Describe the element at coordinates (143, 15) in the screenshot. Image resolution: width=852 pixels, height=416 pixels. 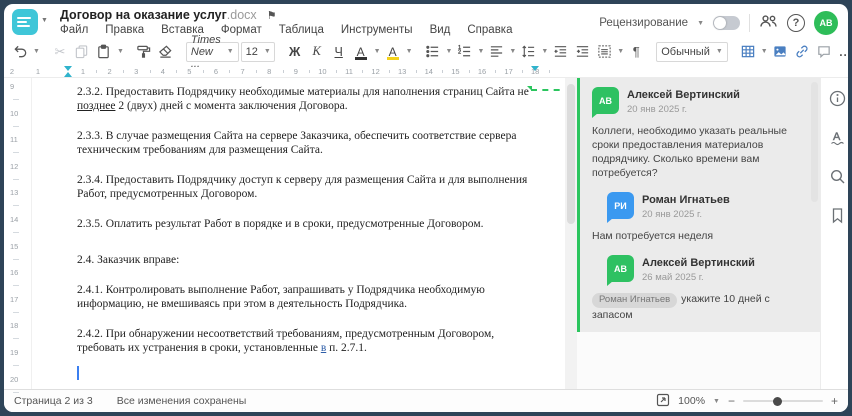
I see `document-title-text: Договор на оказание услуг` at that location.